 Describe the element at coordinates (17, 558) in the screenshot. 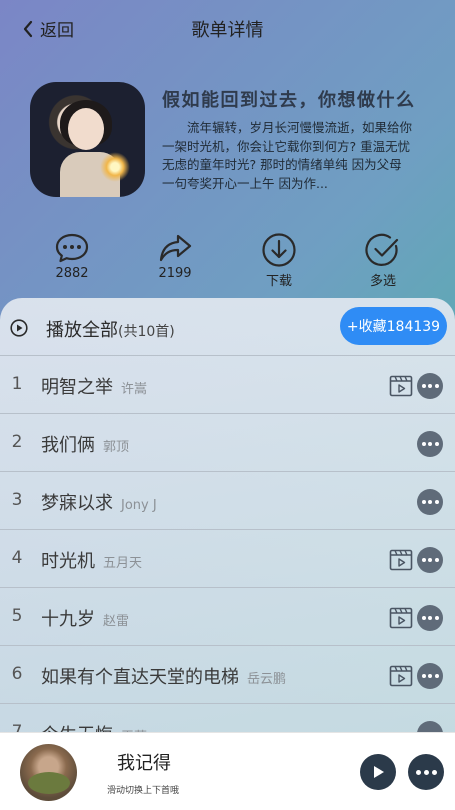

I see `song-index: 4` at that location.